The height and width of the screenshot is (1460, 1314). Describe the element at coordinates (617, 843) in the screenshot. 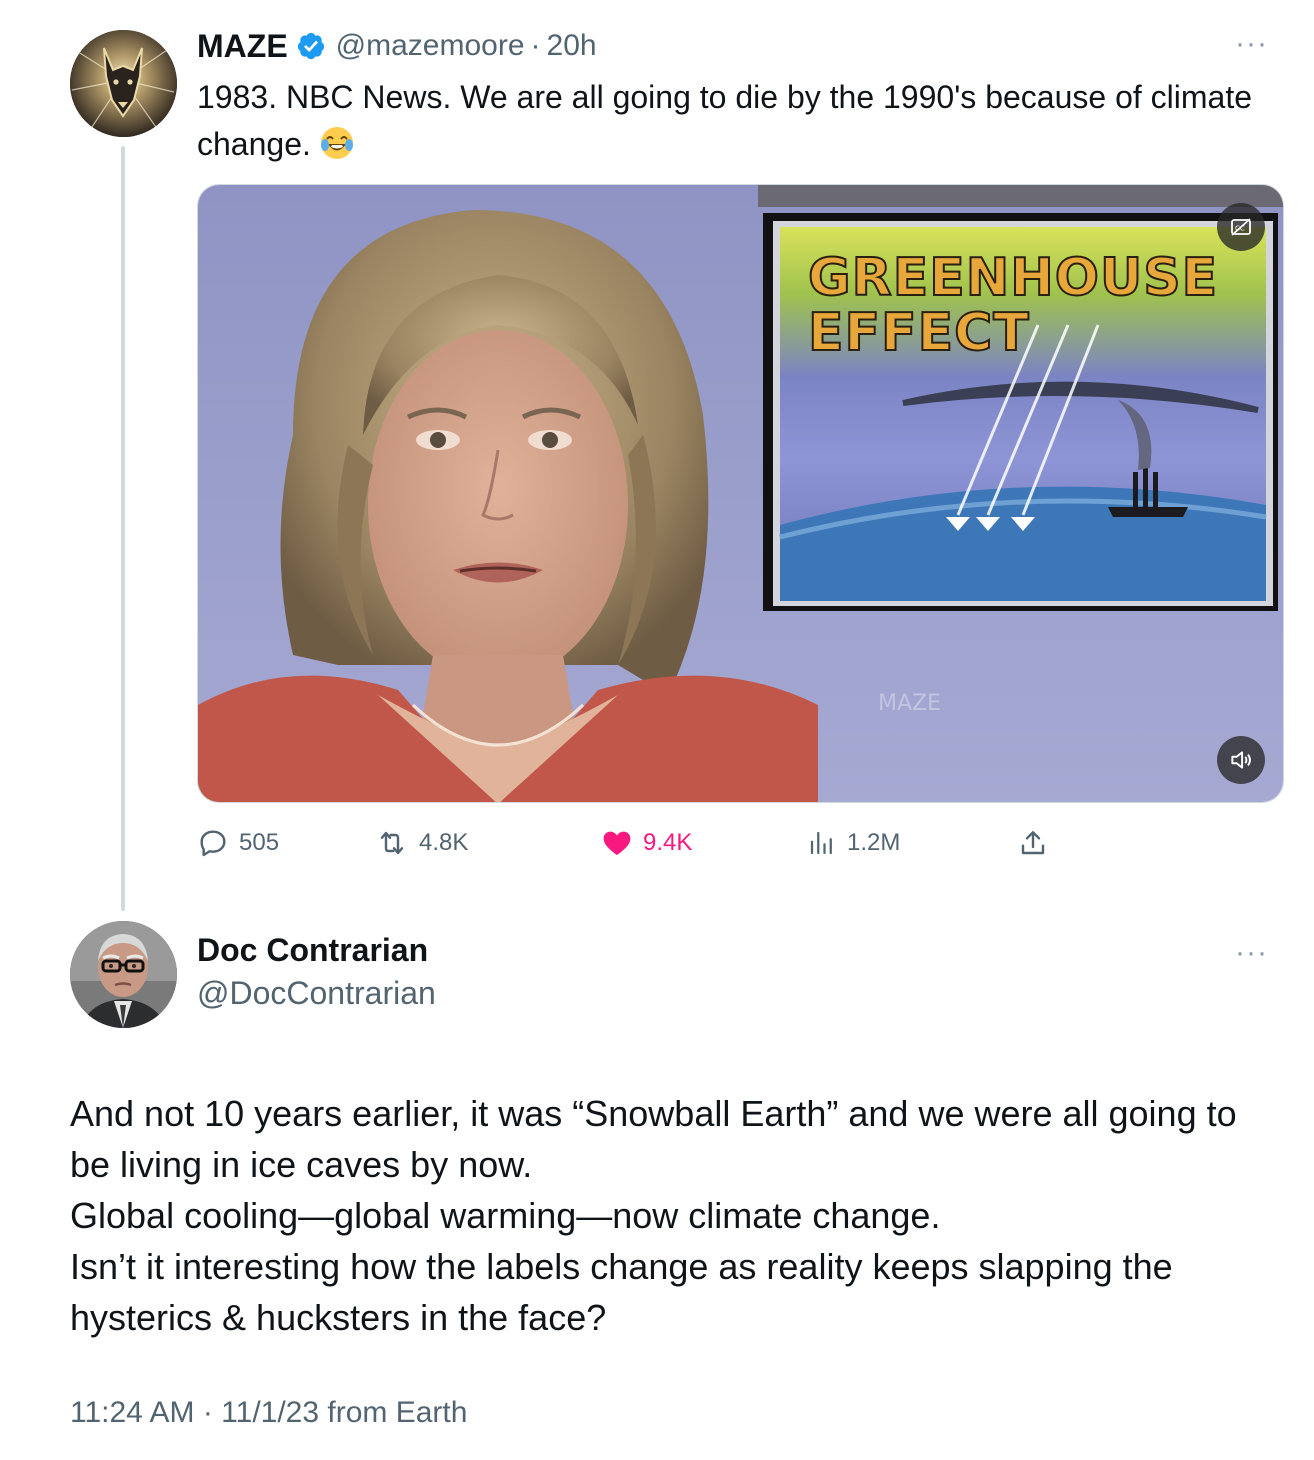

I see `heart-filled-icon` at that location.